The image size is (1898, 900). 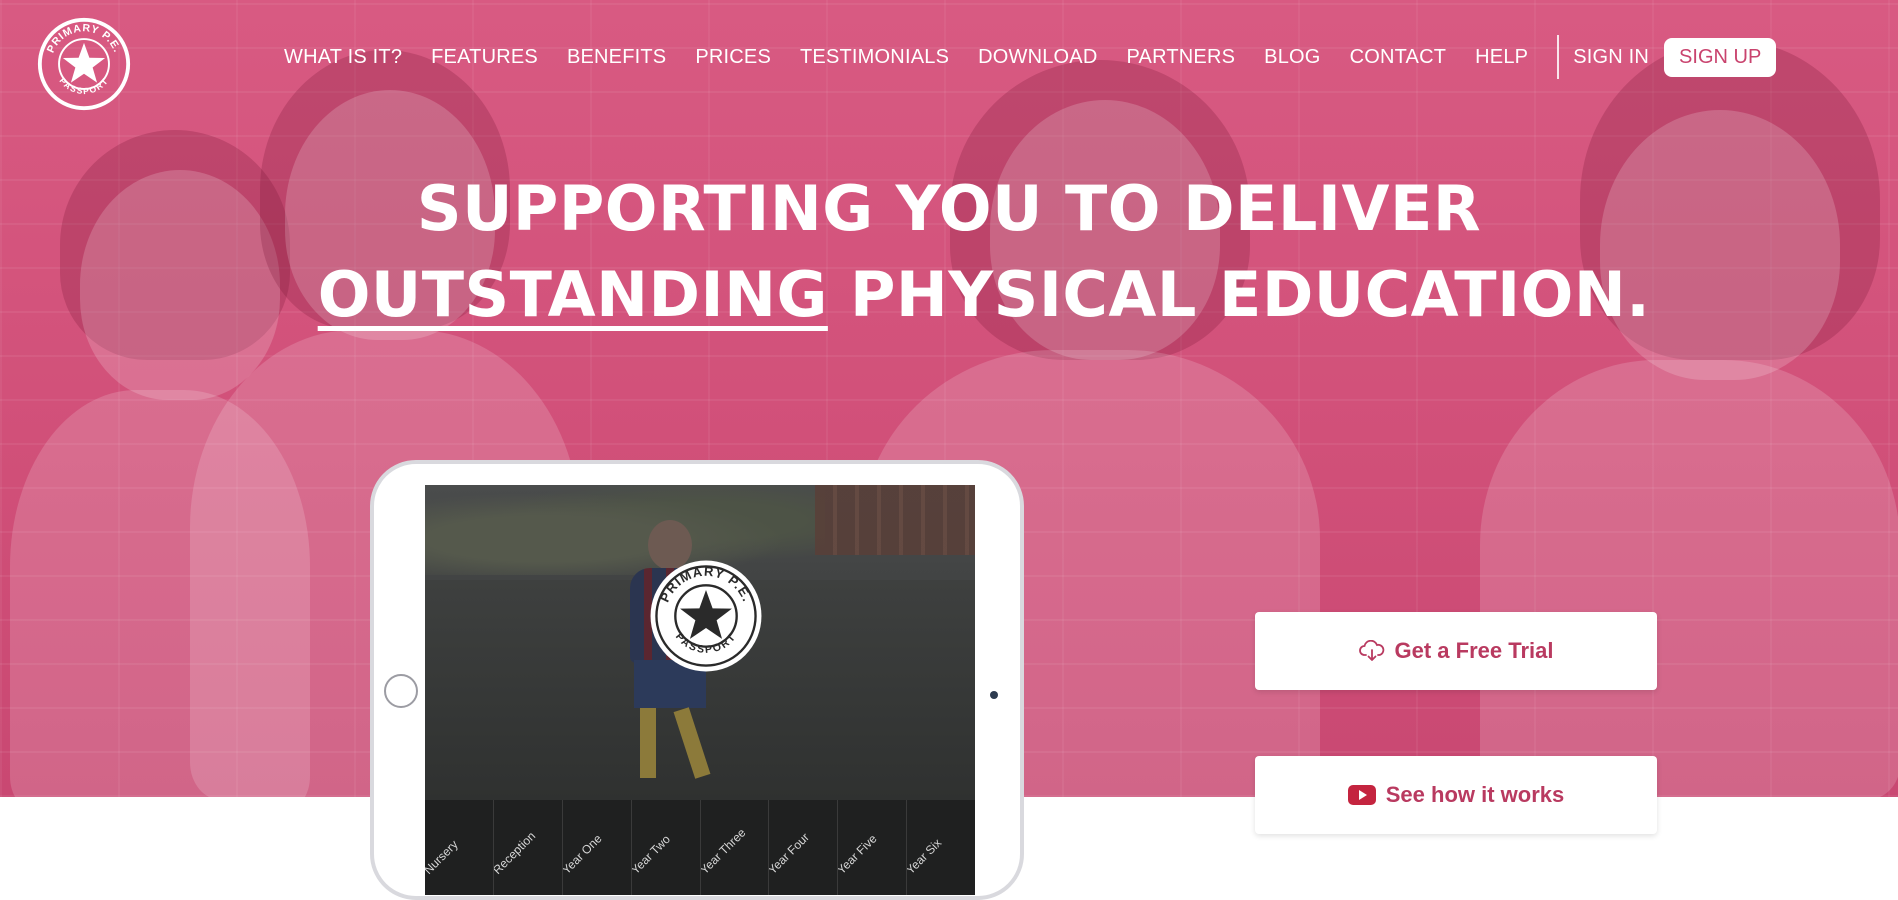 What do you see at coordinates (724, 851) in the screenshot?
I see `year-tab-label: Year Three` at bounding box center [724, 851].